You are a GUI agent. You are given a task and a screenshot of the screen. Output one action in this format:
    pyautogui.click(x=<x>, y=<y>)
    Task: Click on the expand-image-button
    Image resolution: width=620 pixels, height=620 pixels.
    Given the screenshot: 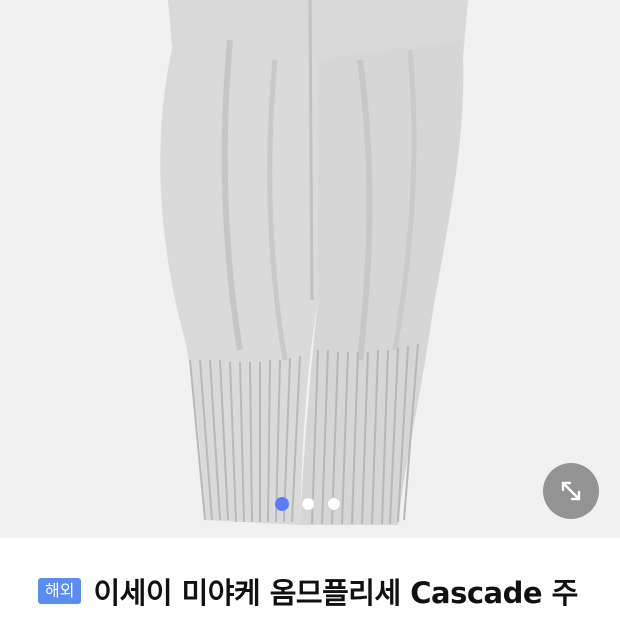 What is the action you would take?
    pyautogui.click(x=571, y=491)
    